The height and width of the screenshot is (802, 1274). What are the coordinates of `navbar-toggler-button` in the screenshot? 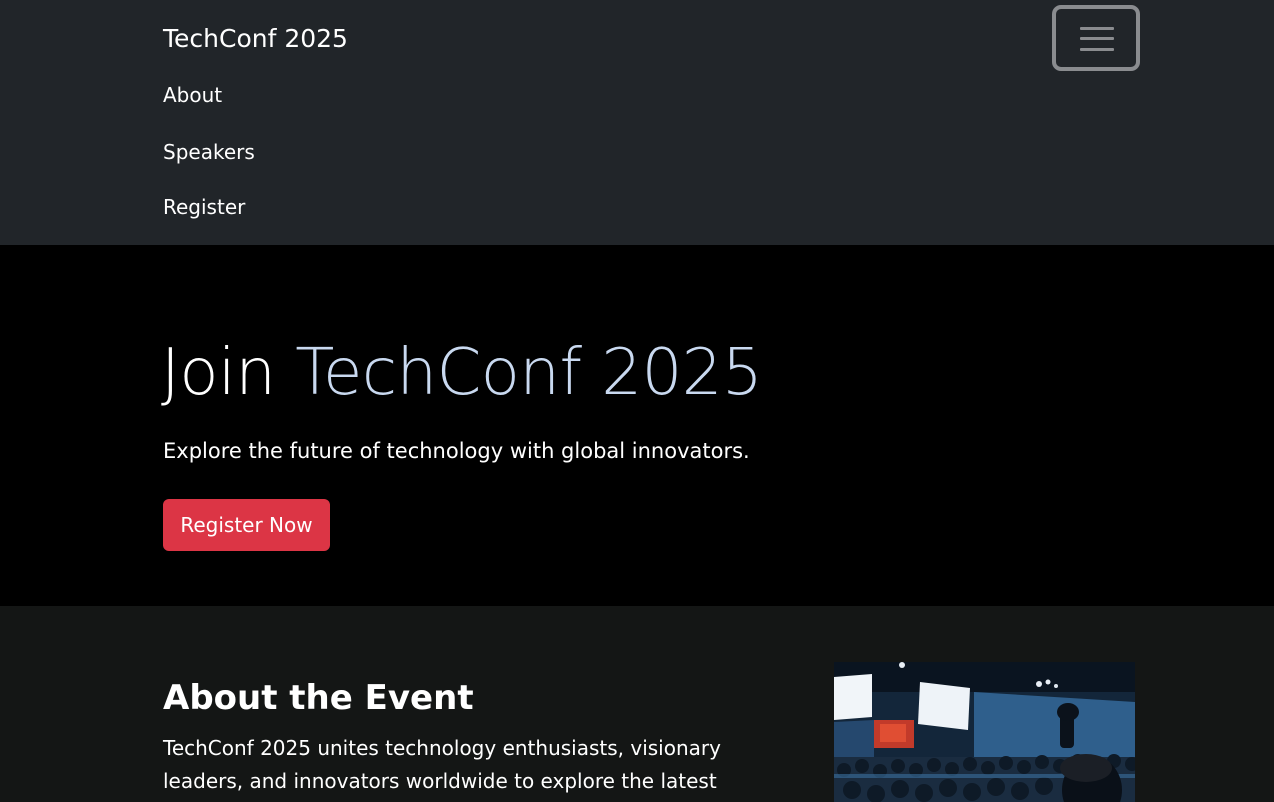 It's located at (1096, 38).